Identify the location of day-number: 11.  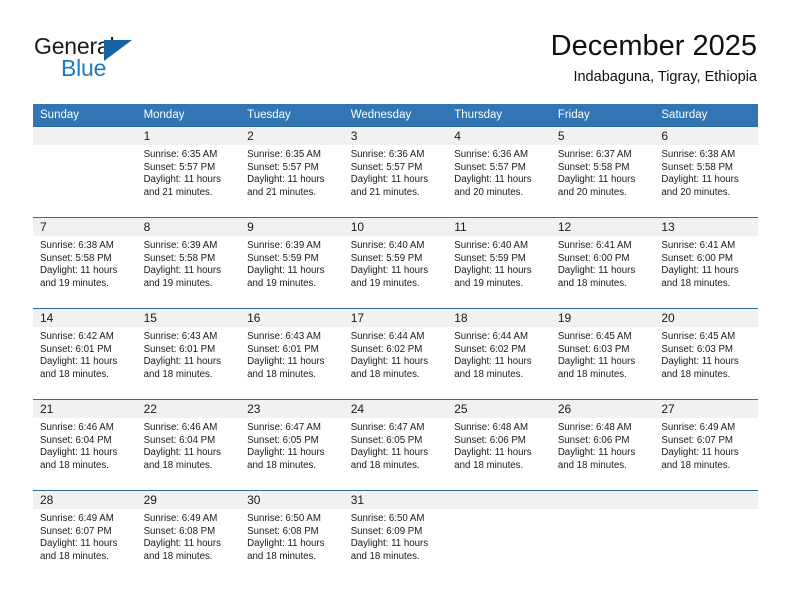
(499, 227).